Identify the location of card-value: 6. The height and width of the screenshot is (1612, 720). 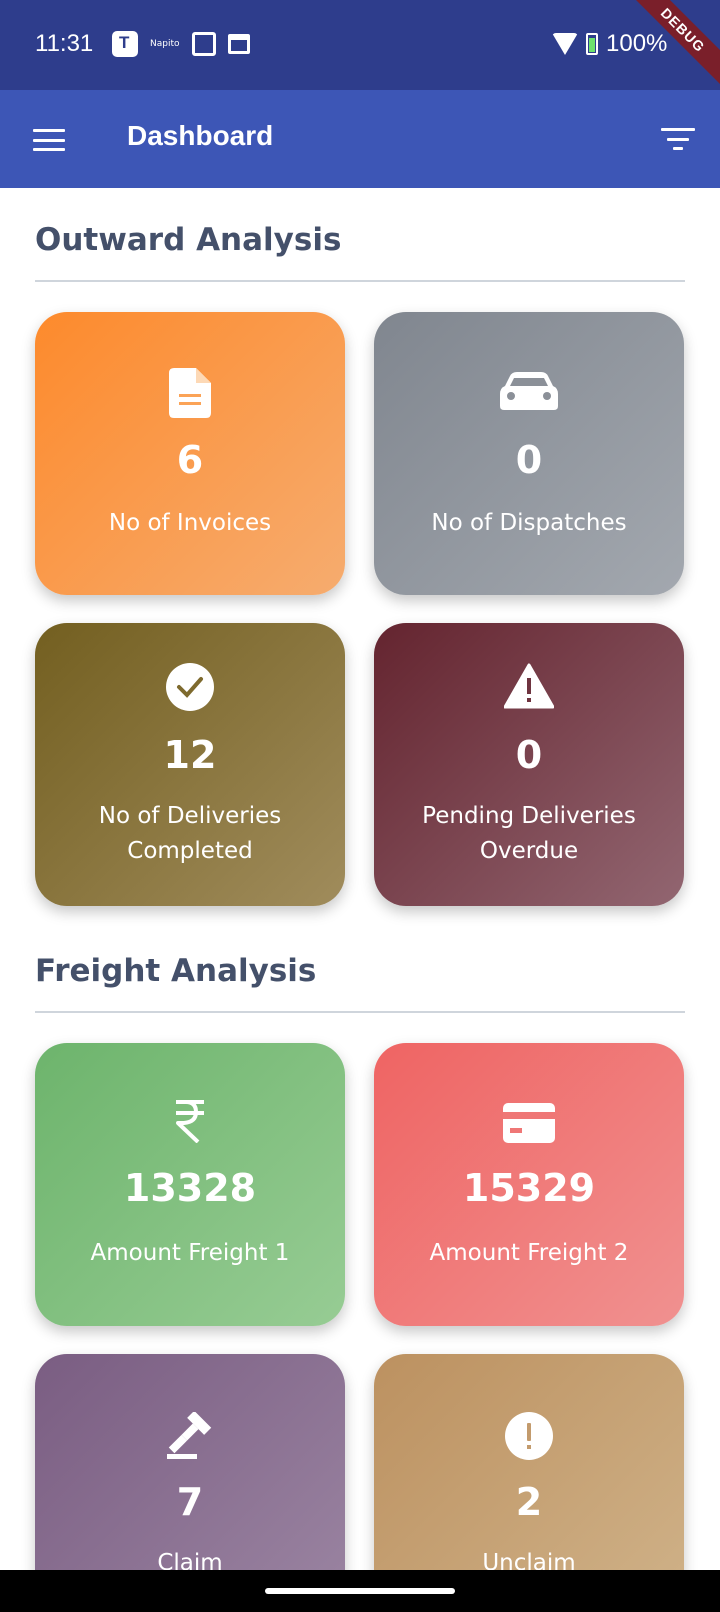
(190, 460).